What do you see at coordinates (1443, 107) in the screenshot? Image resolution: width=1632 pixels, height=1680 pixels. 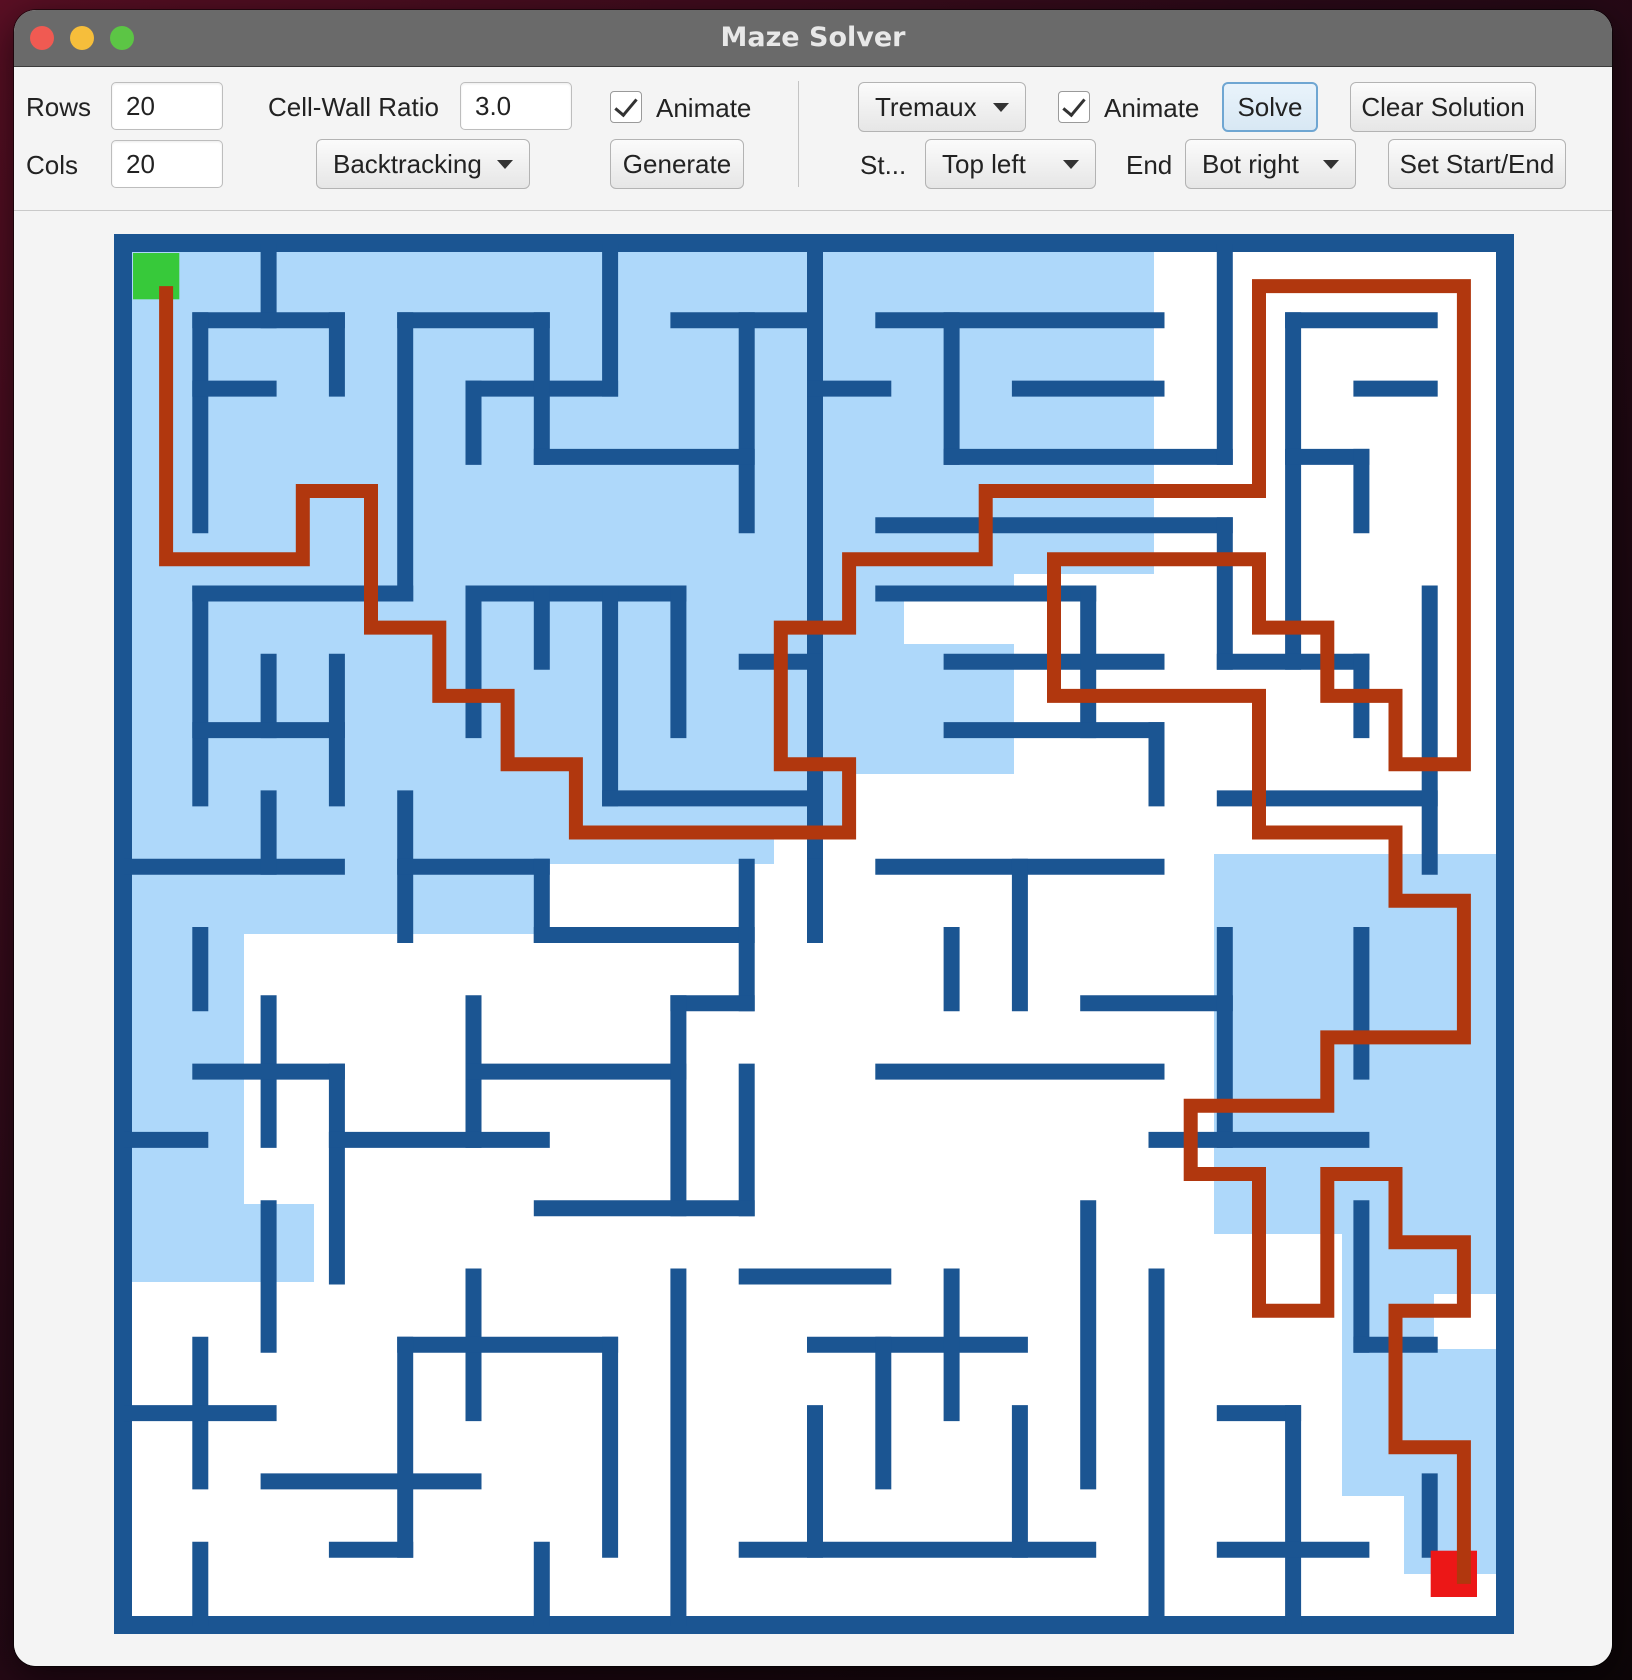 I see `clear-solution-button: Clear Solution` at bounding box center [1443, 107].